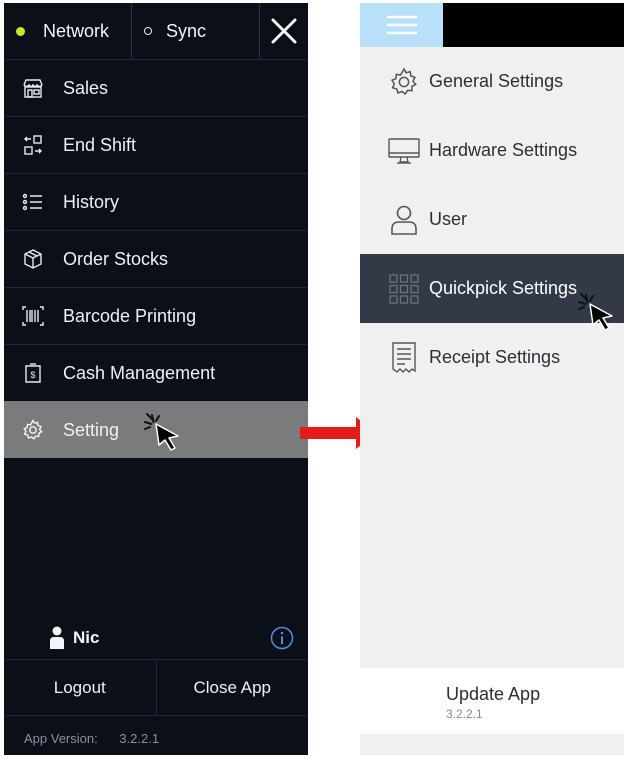 The height and width of the screenshot is (759, 630). I want to click on hardware-settings-item: Hardware Settings, so click(492, 150).